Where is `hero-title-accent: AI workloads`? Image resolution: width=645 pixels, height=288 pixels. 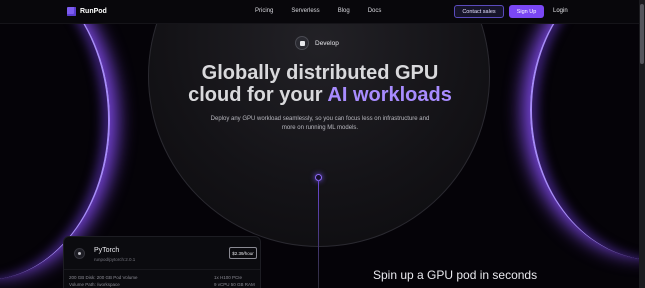 hero-title-accent: AI workloads is located at coordinates (389, 95).